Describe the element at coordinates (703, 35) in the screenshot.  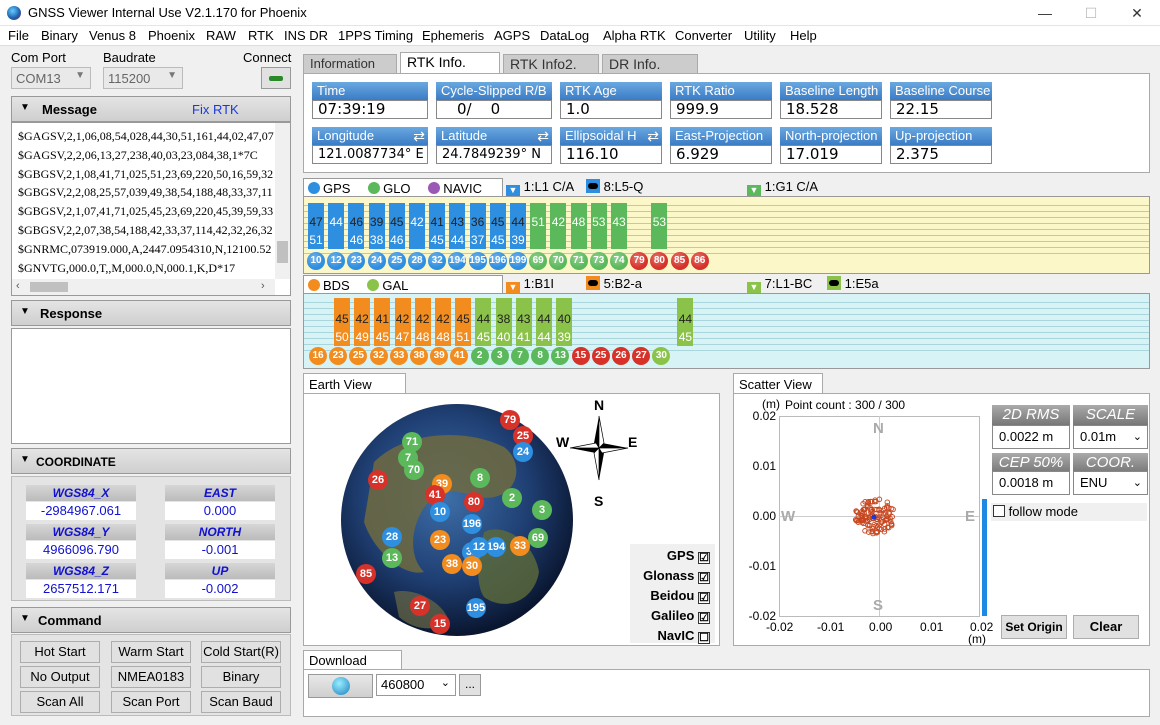
I see `menu-converter: Converter` at that location.